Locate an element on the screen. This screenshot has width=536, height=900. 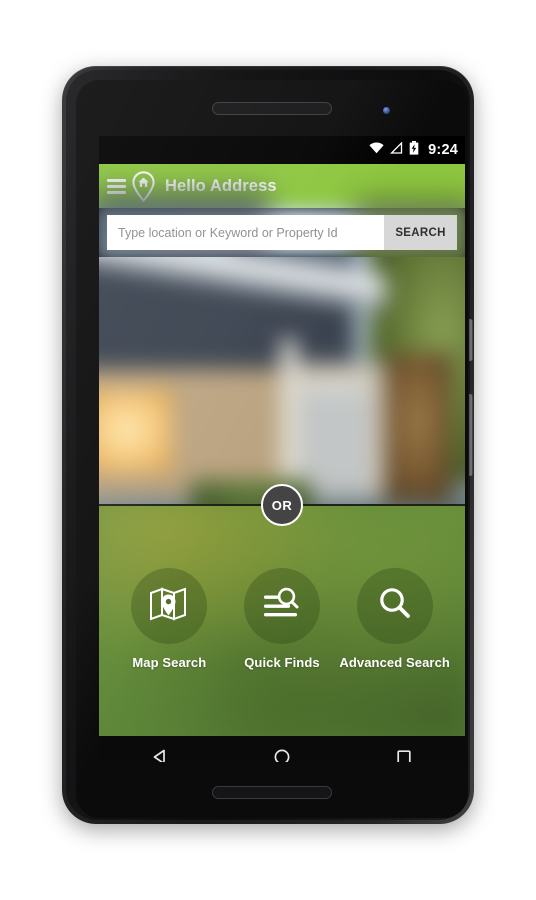
square-recents-icon is located at coordinates (404, 755).